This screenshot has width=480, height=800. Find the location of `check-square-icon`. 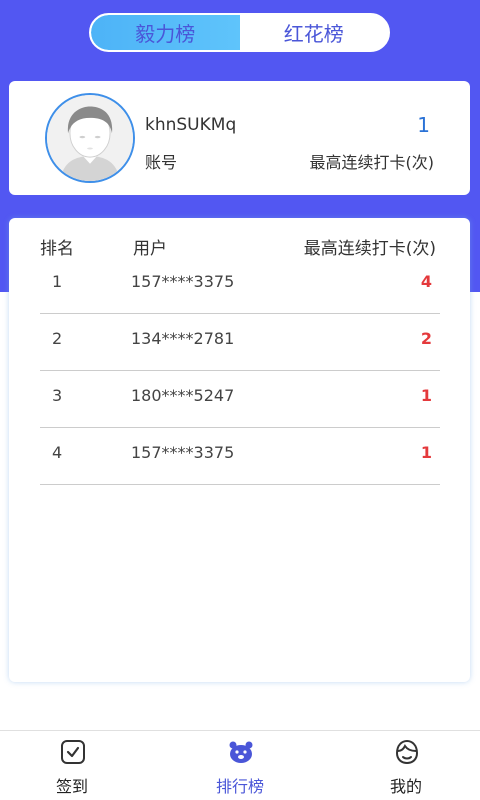

check-square-icon is located at coordinates (73, 752).